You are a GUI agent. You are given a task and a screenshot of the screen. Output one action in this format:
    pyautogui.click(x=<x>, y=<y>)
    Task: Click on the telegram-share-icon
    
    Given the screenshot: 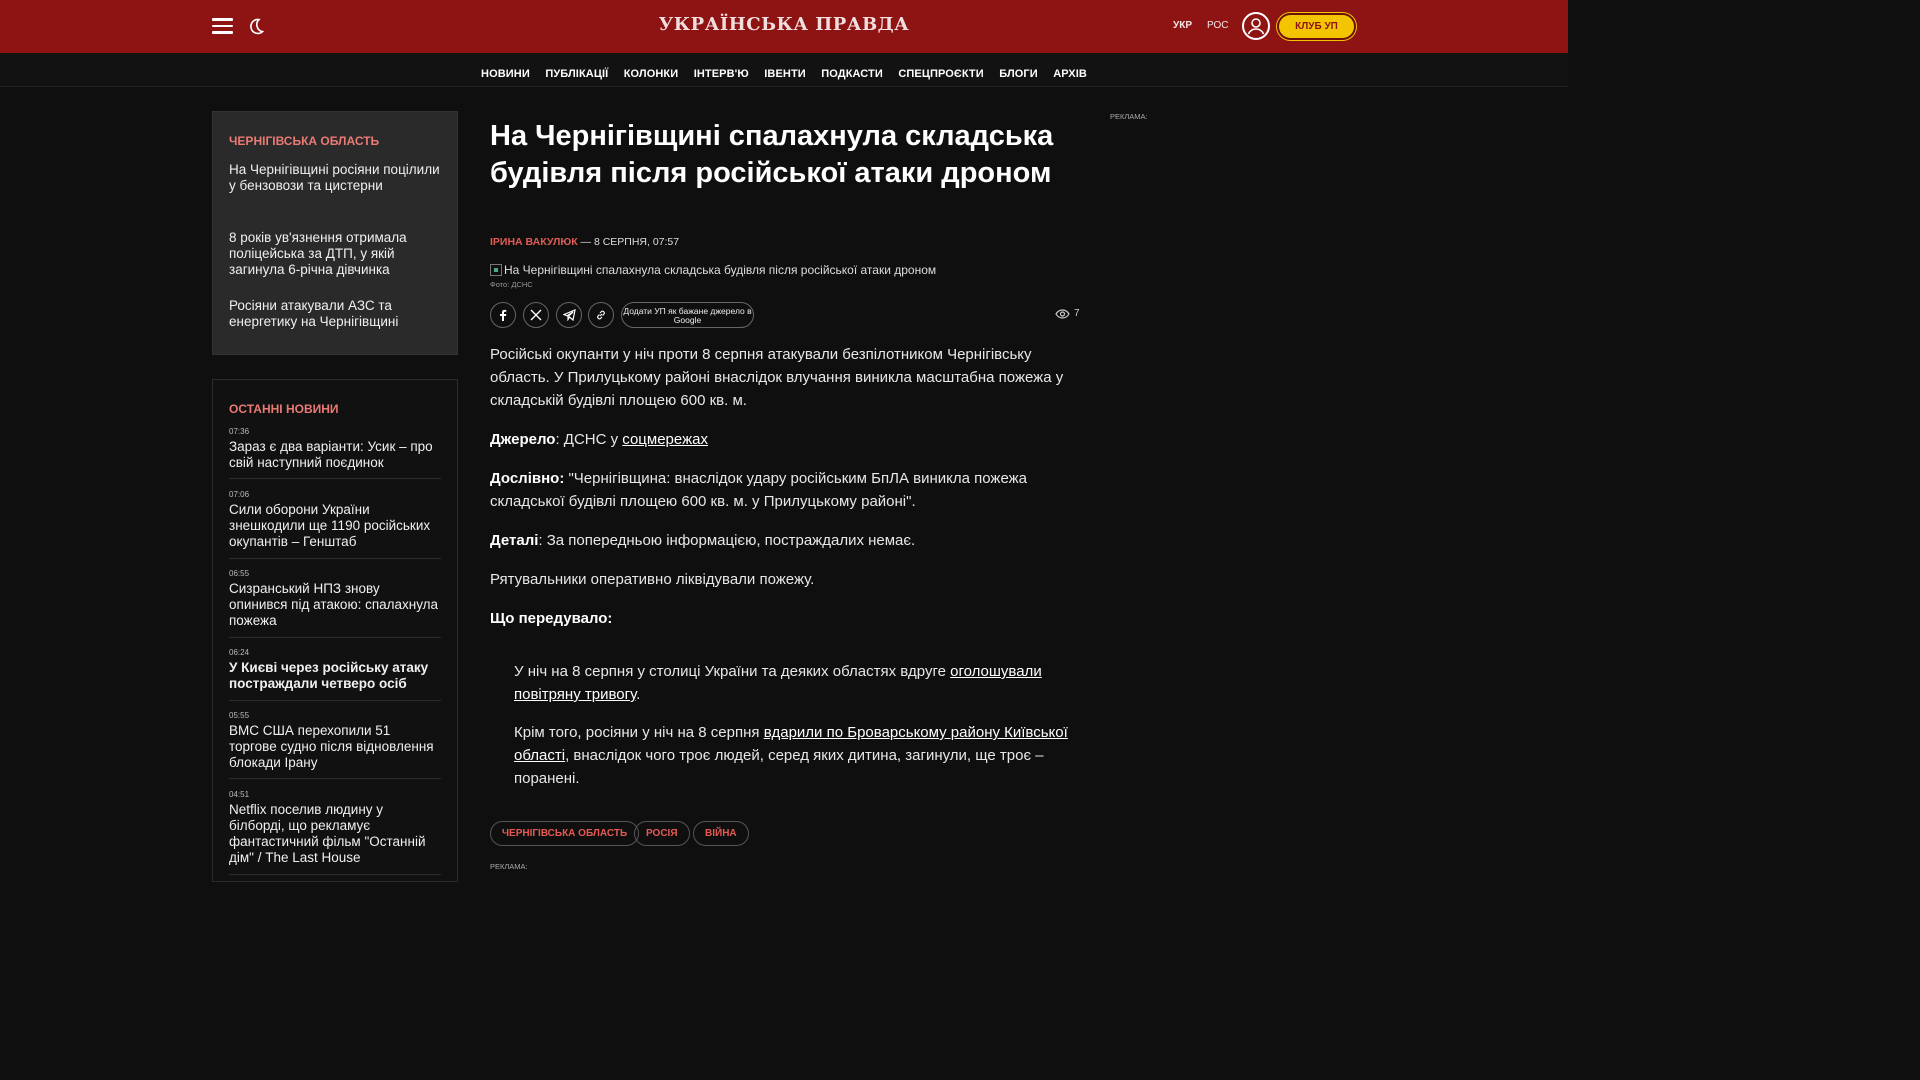 What is the action you would take?
    pyautogui.click(x=569, y=315)
    